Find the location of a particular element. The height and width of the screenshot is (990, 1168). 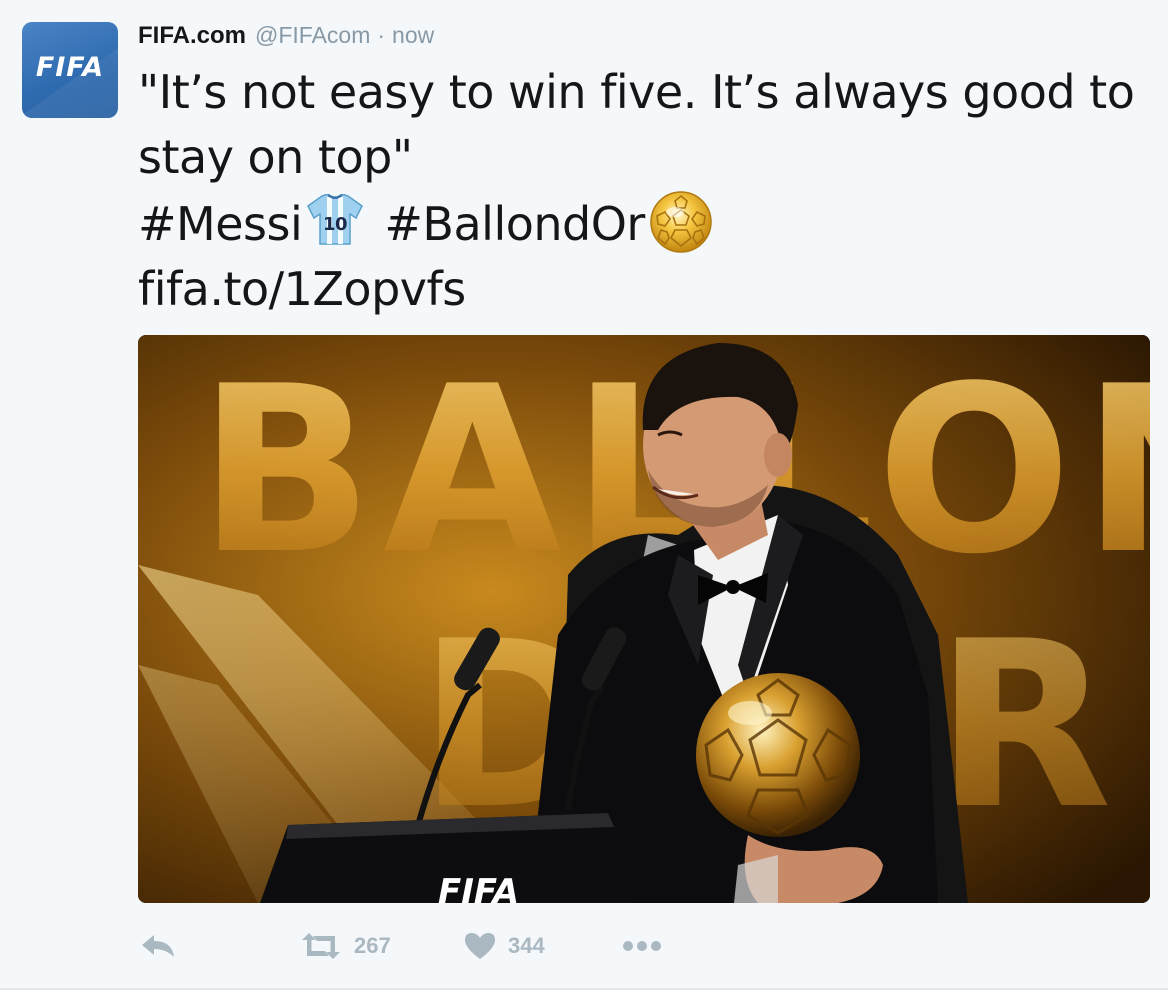

author-handle: @FIFAcom is located at coordinates (312, 35).